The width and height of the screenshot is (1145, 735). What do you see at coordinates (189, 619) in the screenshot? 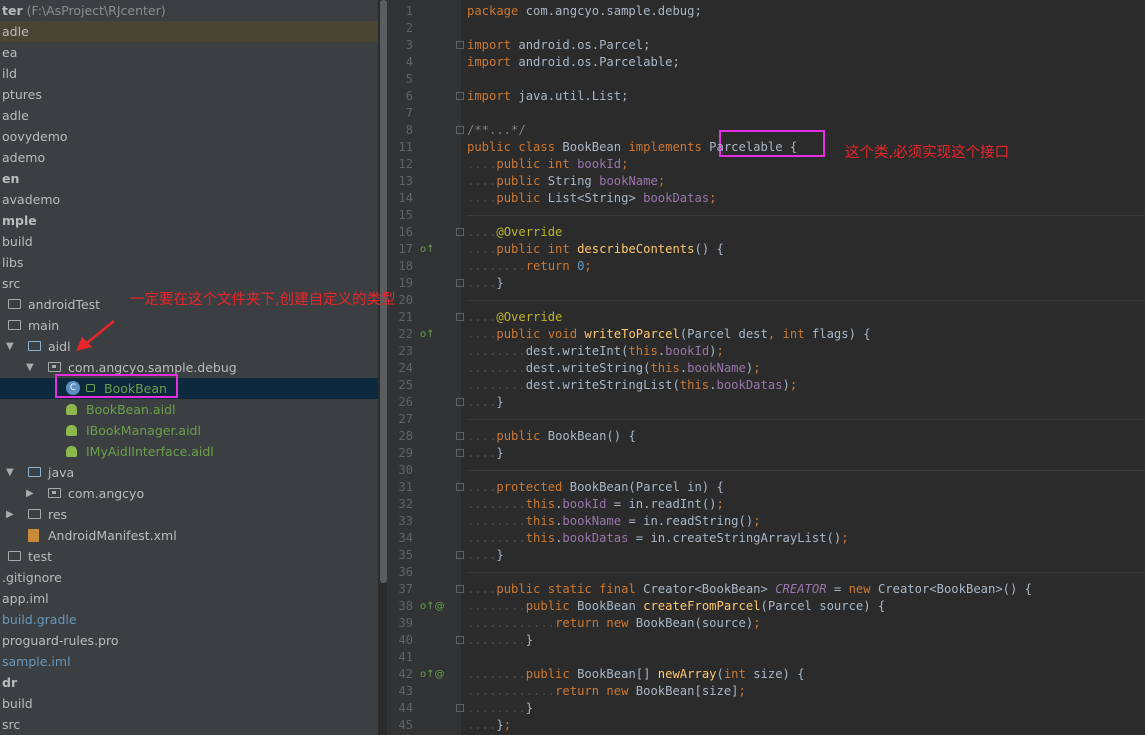
I see `tree-item: build.gradle` at bounding box center [189, 619].